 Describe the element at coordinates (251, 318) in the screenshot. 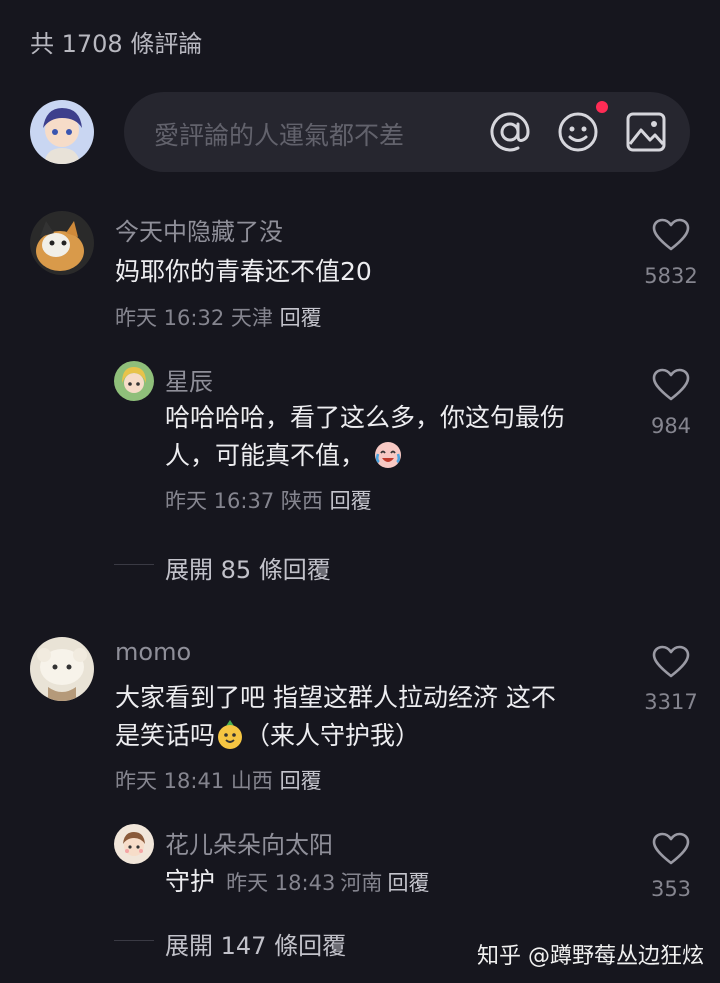

I see `comment-location: 天津` at that location.